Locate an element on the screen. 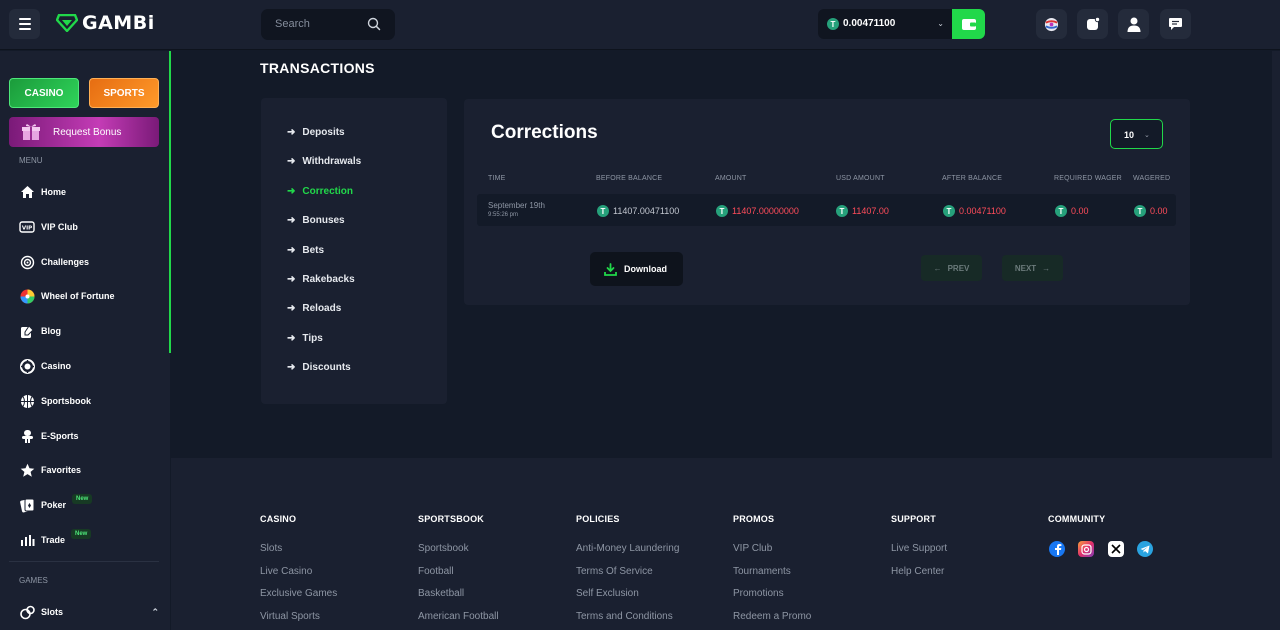  next-page-button: NEXT → is located at coordinates (1032, 268).